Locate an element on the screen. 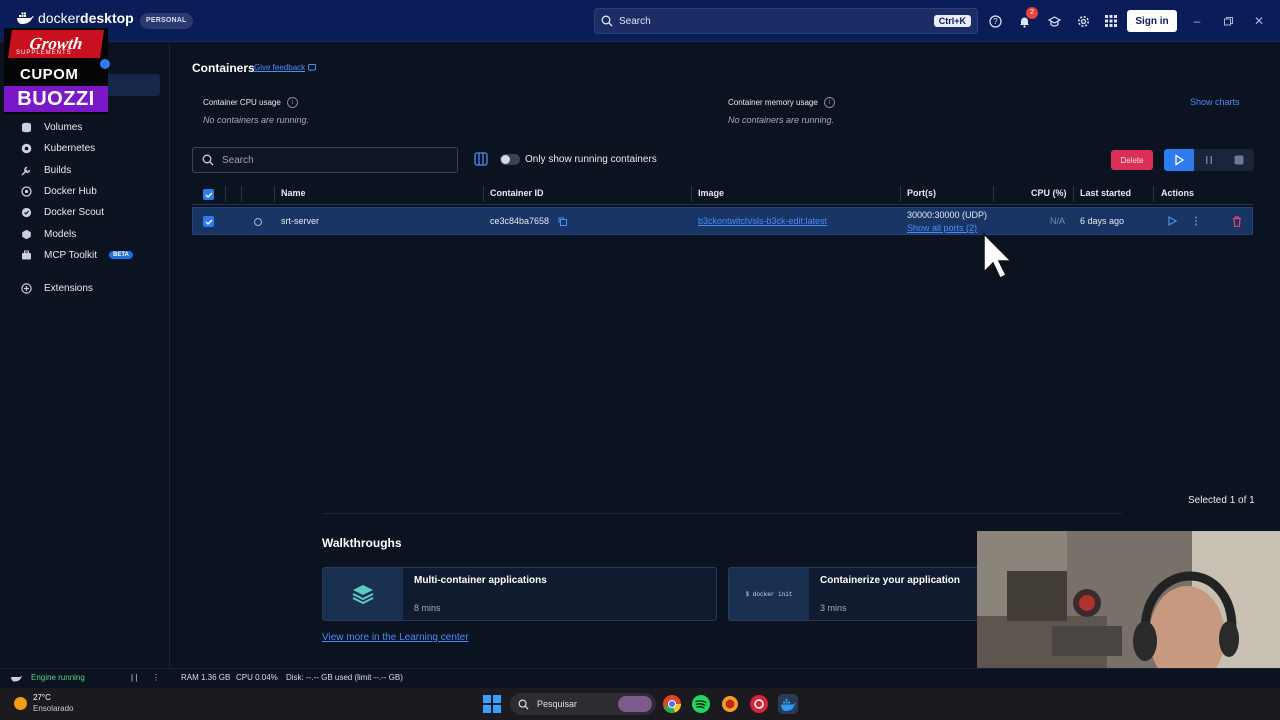 This screenshot has height=720, width=1280. walkthrough-title: Containerize your application is located at coordinates (890, 580).